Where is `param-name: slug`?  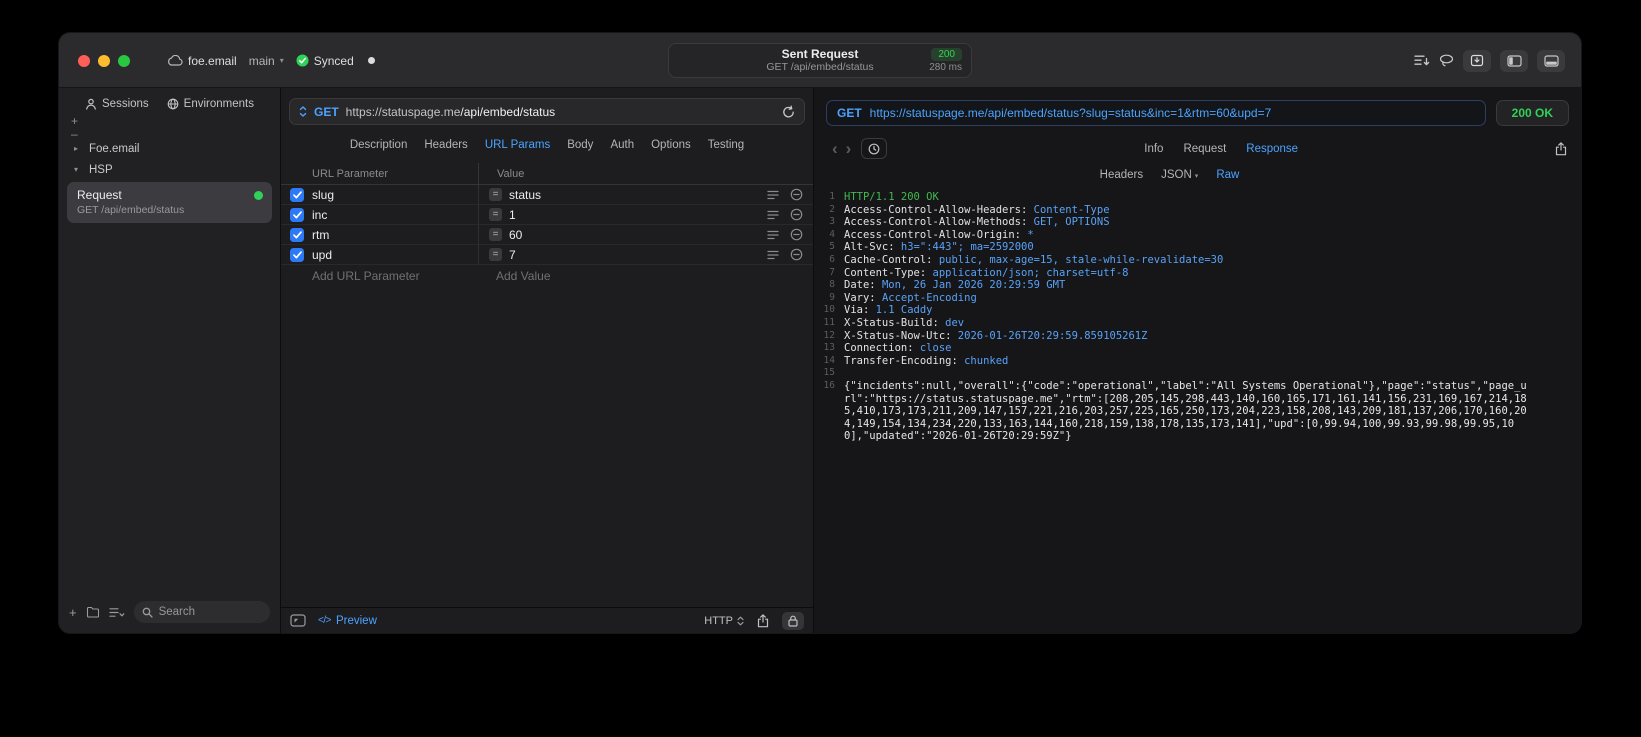 param-name: slug is located at coordinates (395, 195).